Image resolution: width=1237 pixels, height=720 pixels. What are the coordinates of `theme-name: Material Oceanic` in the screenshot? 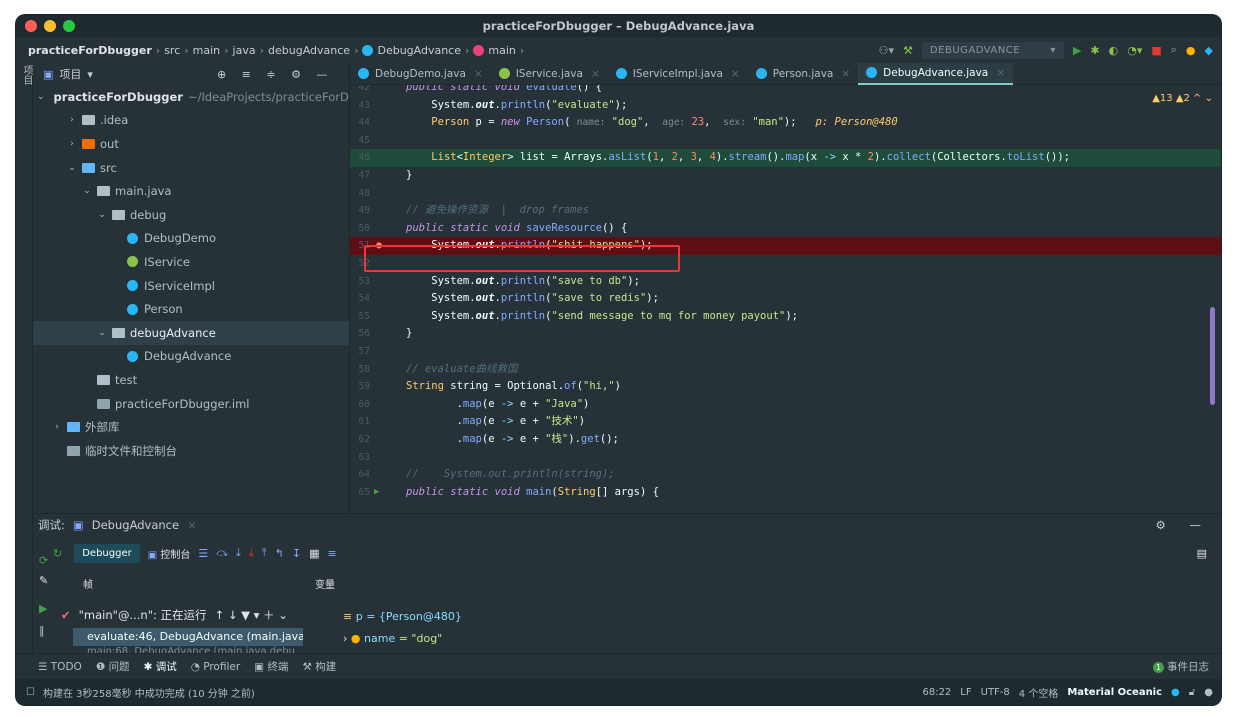 It's located at (1114, 692).